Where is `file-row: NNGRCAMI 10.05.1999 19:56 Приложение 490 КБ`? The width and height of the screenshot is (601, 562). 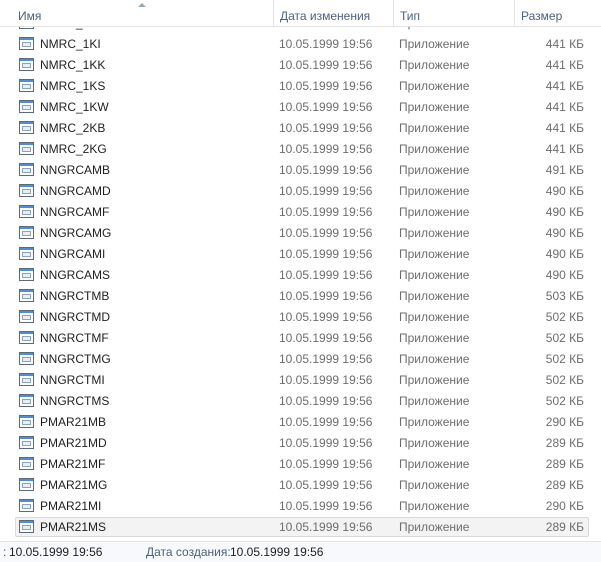 file-row: NNGRCAMI 10.05.1999 19:56 Приложение 490 КБ is located at coordinates (300, 254).